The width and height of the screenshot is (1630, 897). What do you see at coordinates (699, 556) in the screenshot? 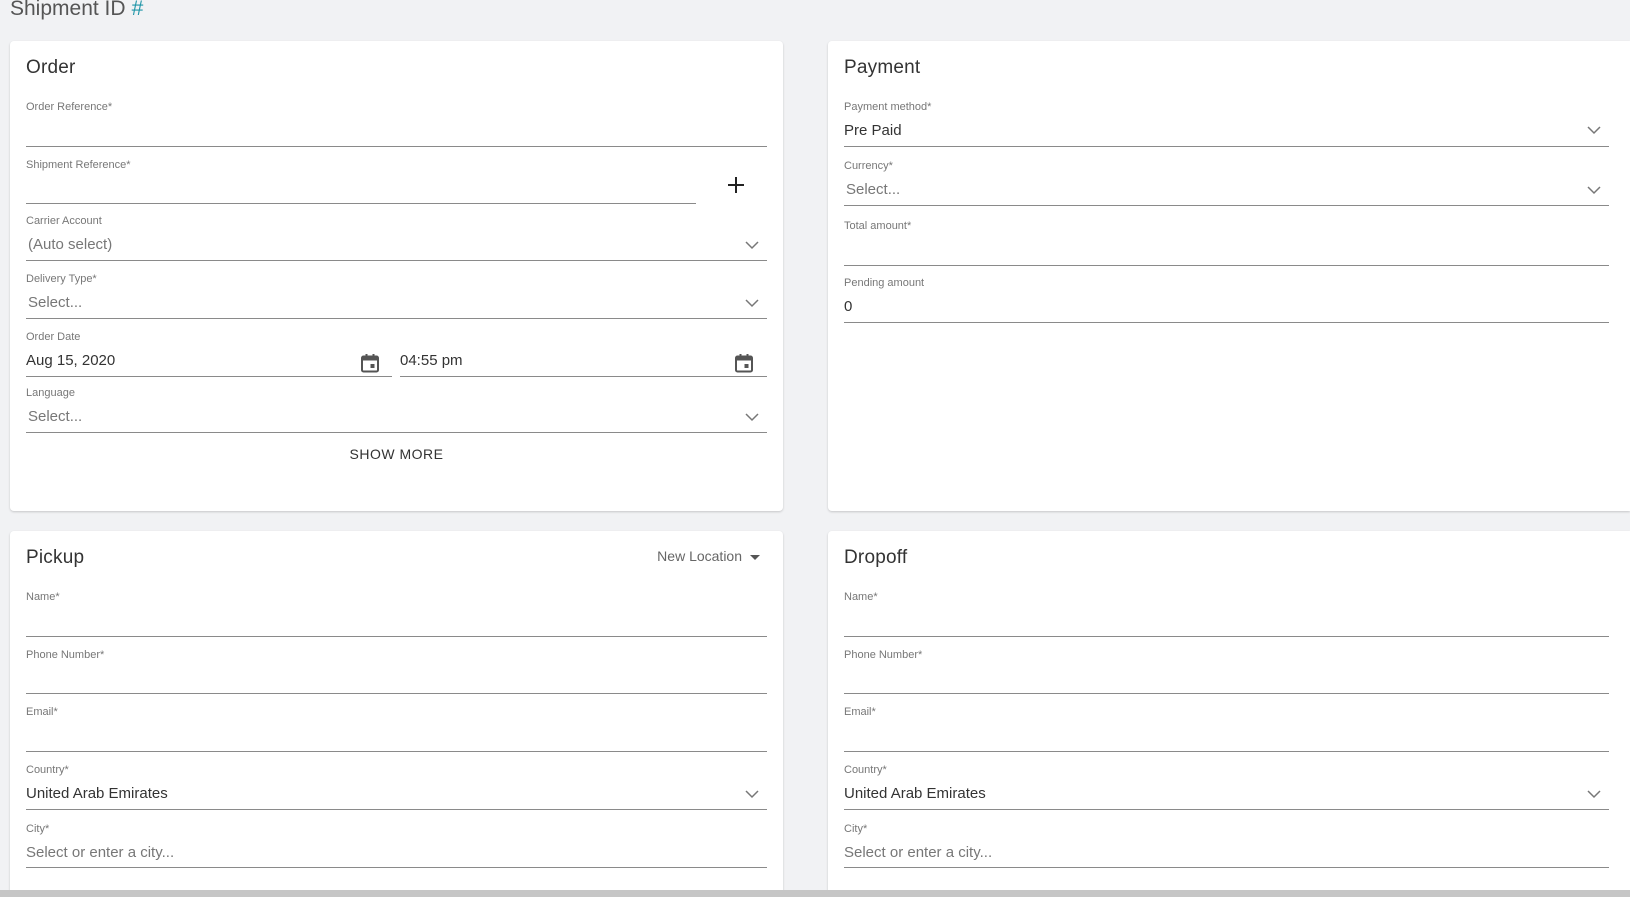
I see `new-location-label: New Location` at bounding box center [699, 556].